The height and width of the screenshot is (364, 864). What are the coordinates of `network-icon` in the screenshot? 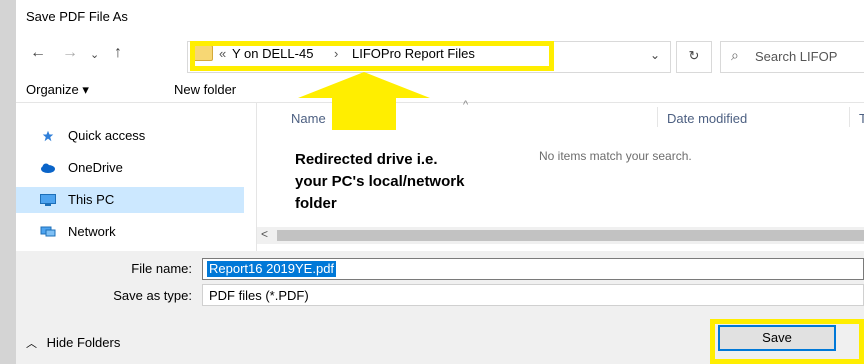 It's located at (48, 231).